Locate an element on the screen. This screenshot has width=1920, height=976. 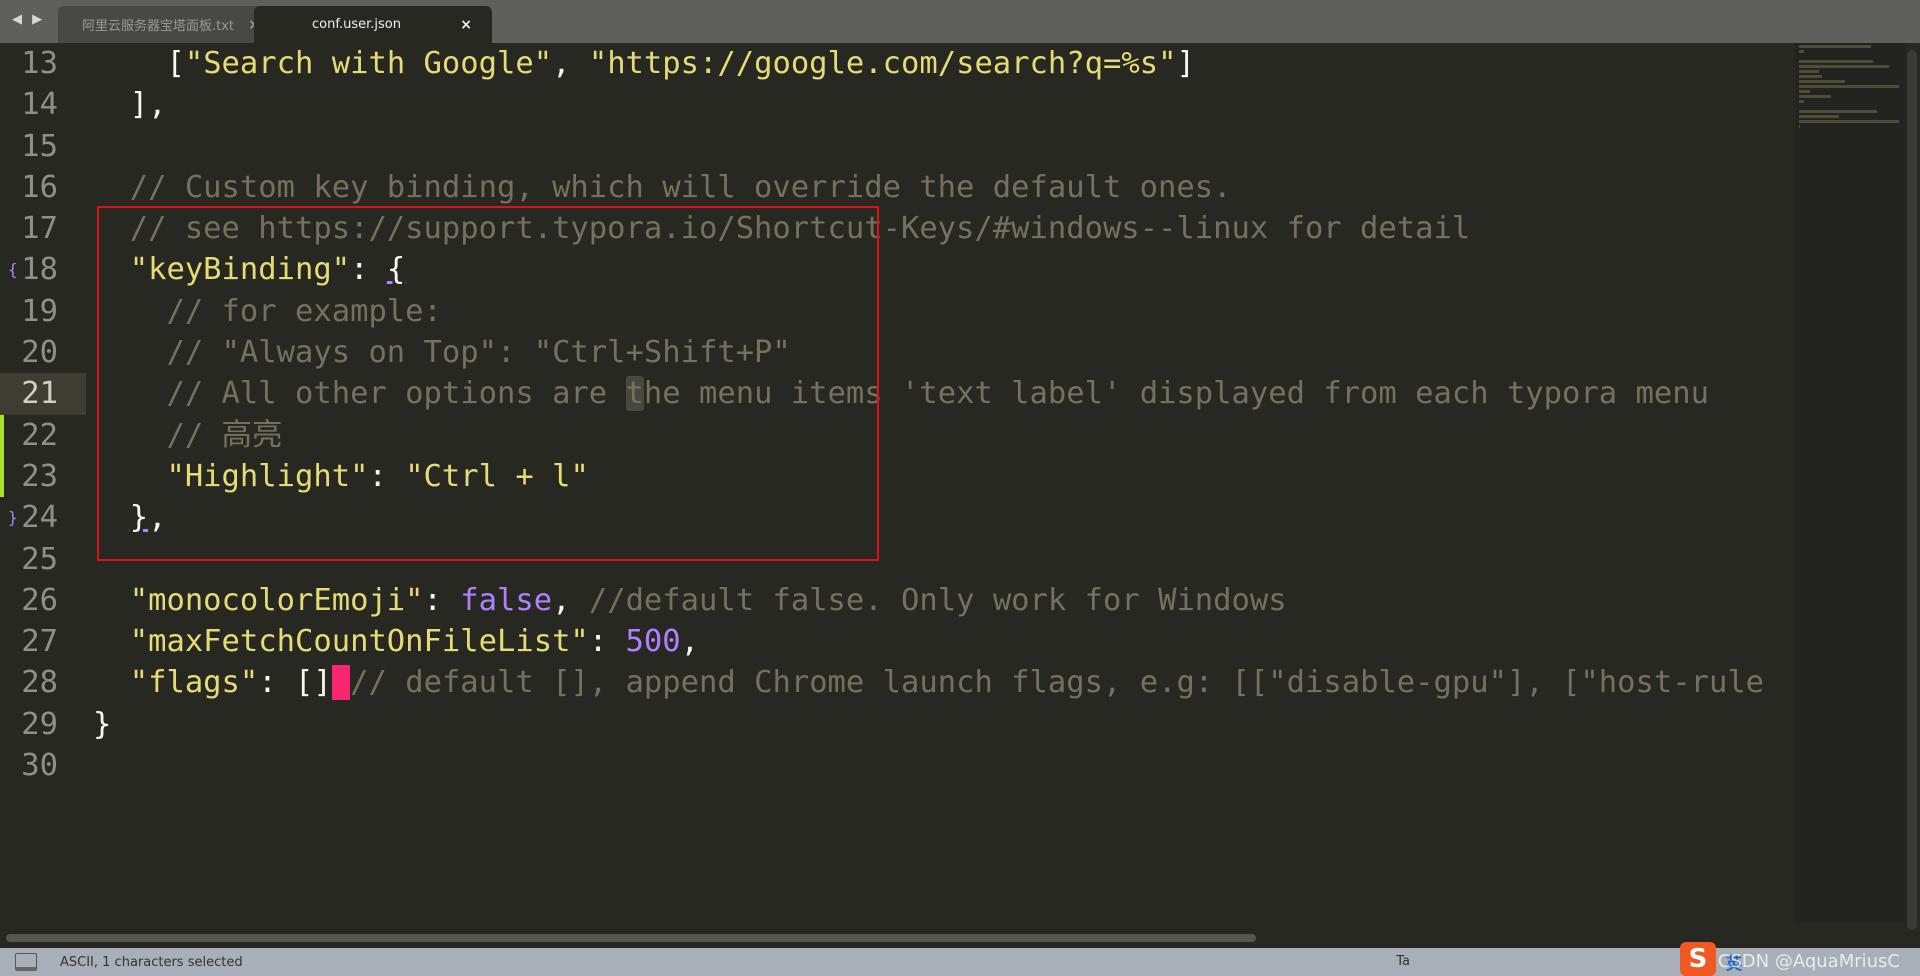
line-number: 28 is located at coordinates (43, 682).